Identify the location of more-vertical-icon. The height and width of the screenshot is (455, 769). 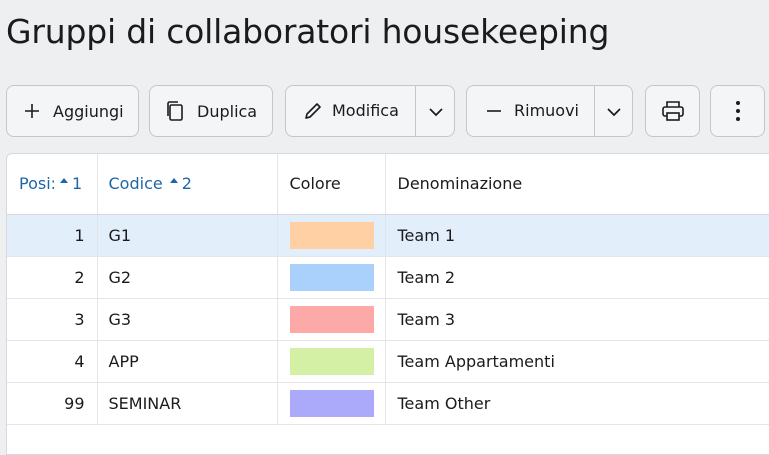
(738, 111).